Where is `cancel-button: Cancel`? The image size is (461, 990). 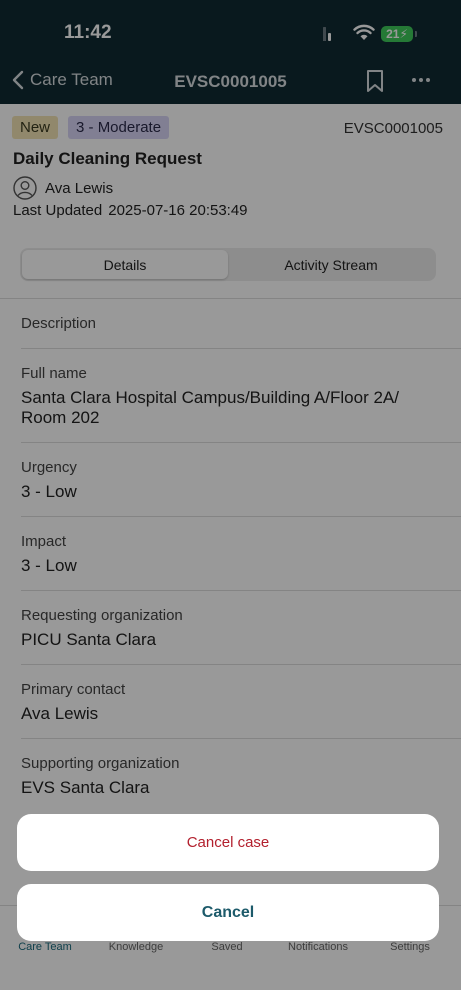
cancel-button: Cancel is located at coordinates (228, 912).